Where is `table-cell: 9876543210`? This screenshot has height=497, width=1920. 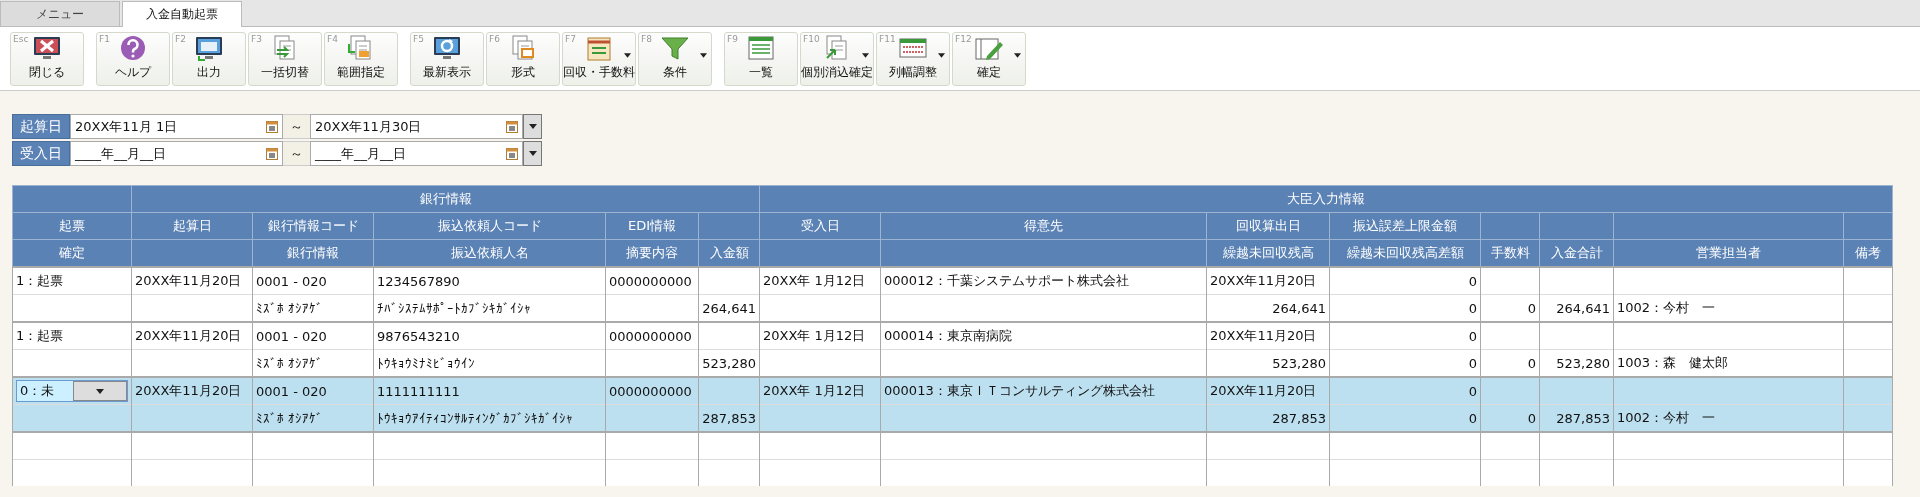 table-cell: 9876543210 is located at coordinates (489, 336).